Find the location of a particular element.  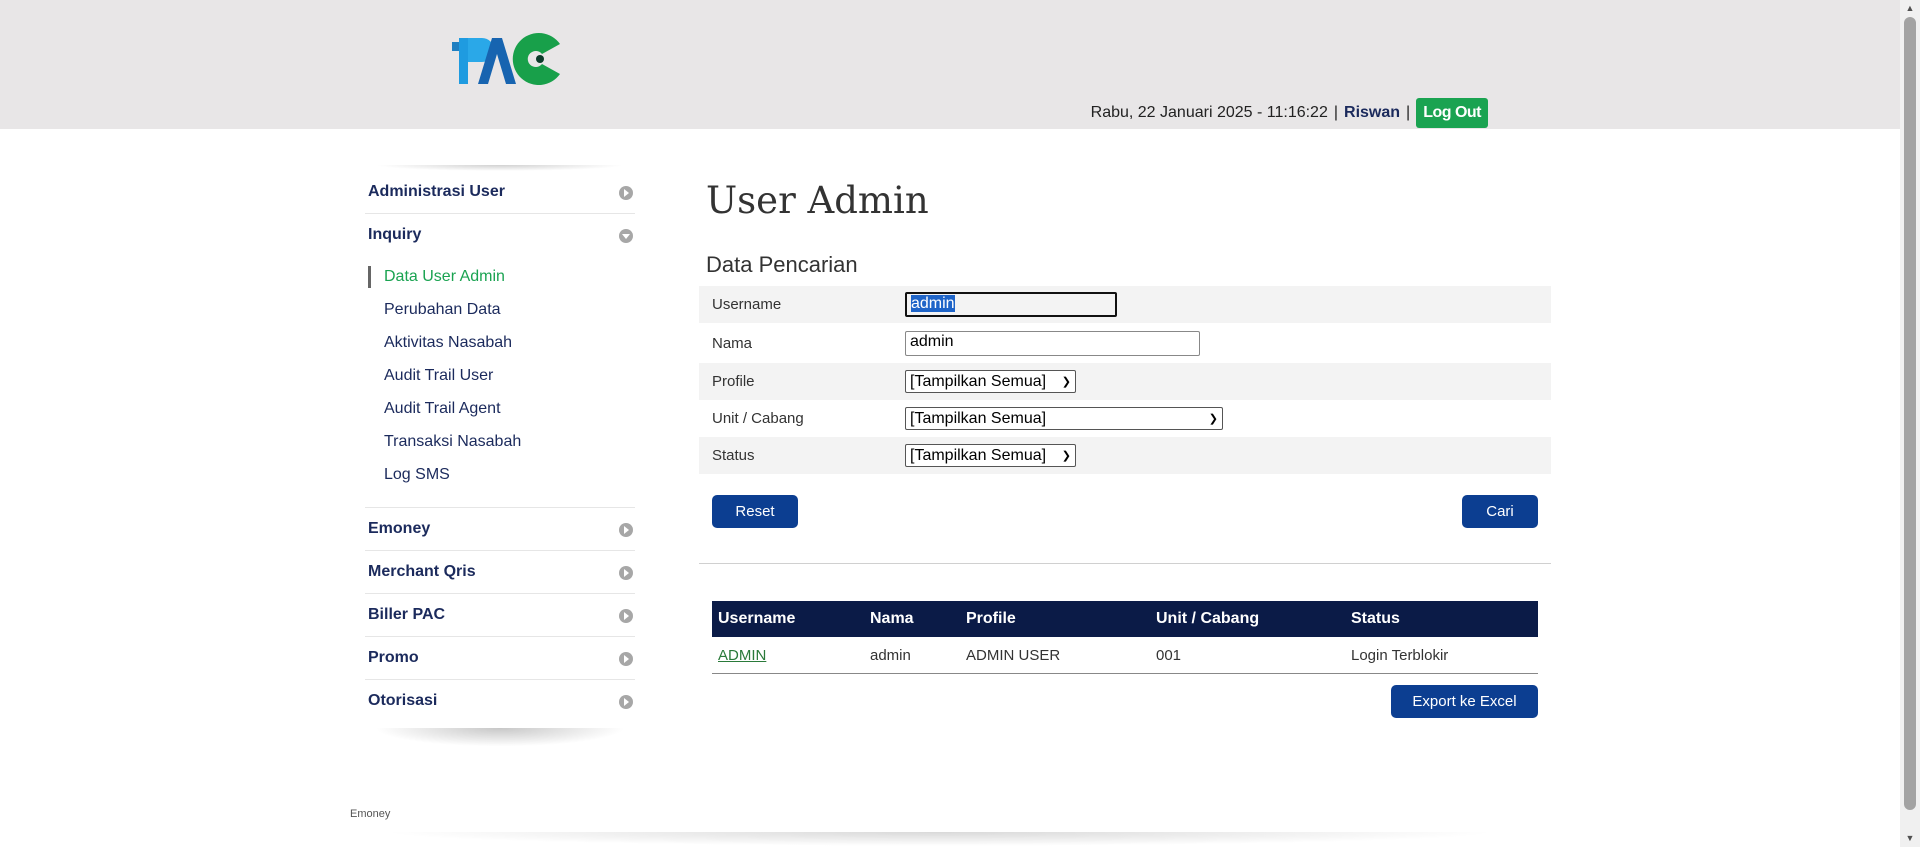

sidebar-item-label: Administrasi User is located at coordinates (436, 191).